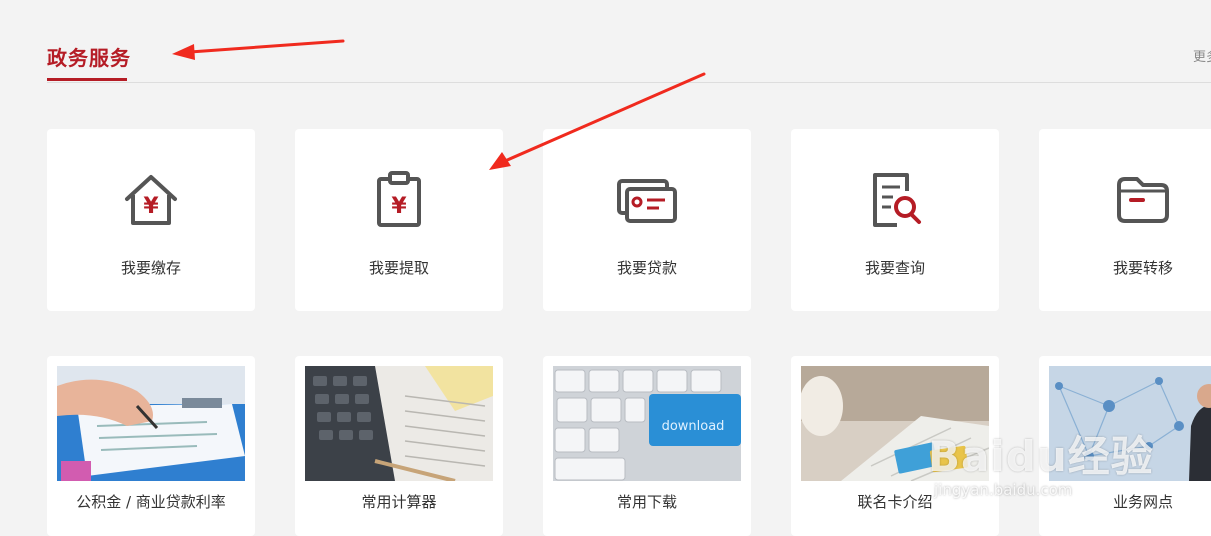 This screenshot has height=536, width=1211. What do you see at coordinates (1142, 502) in the screenshot?
I see `link-label: 业务网点` at bounding box center [1142, 502].